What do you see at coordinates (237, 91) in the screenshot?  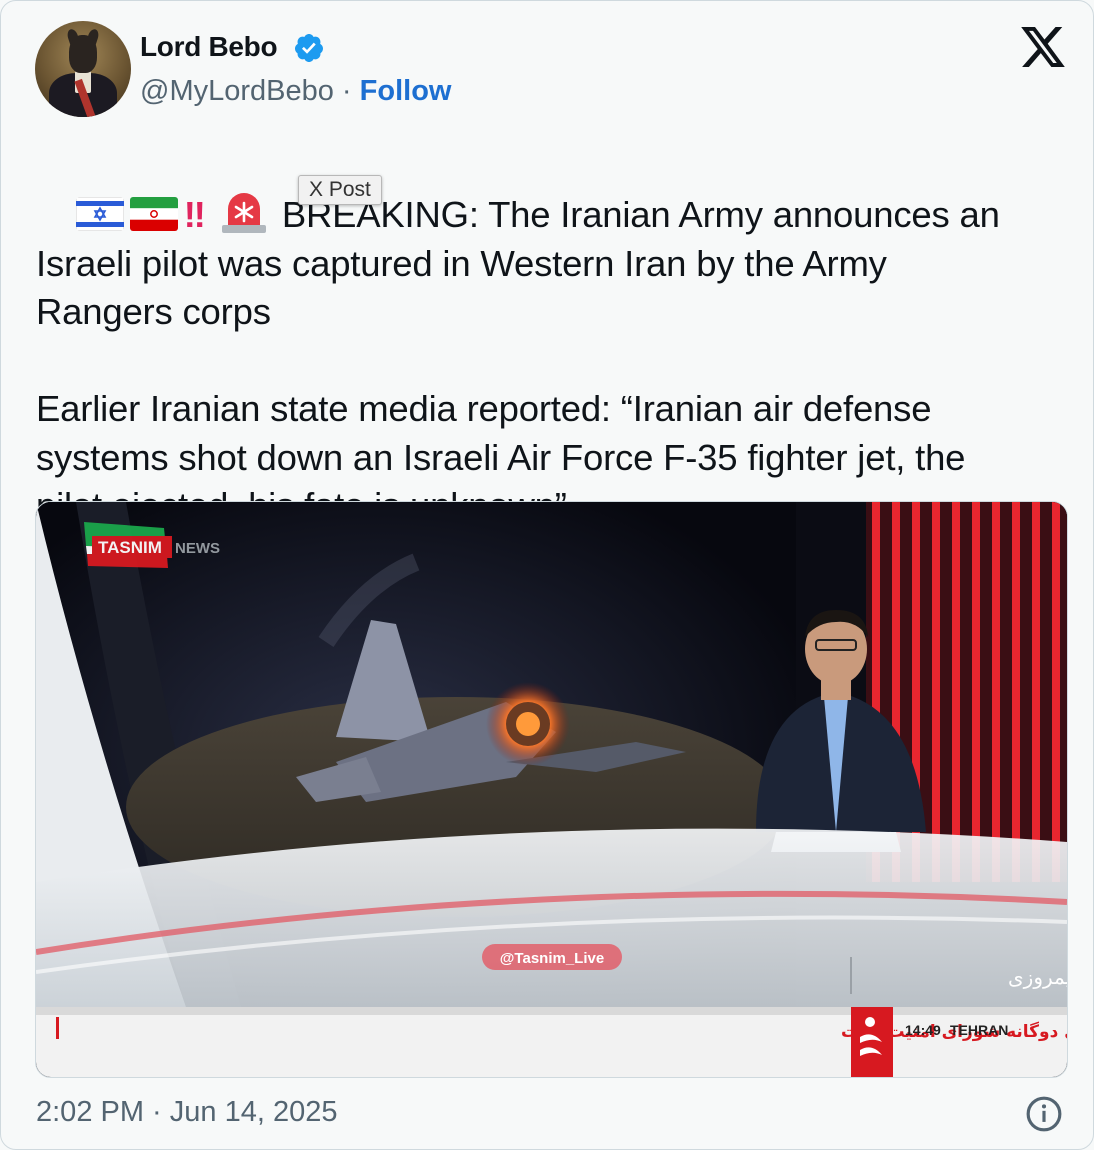 I see `author-handle: @MyLordBebo` at bounding box center [237, 91].